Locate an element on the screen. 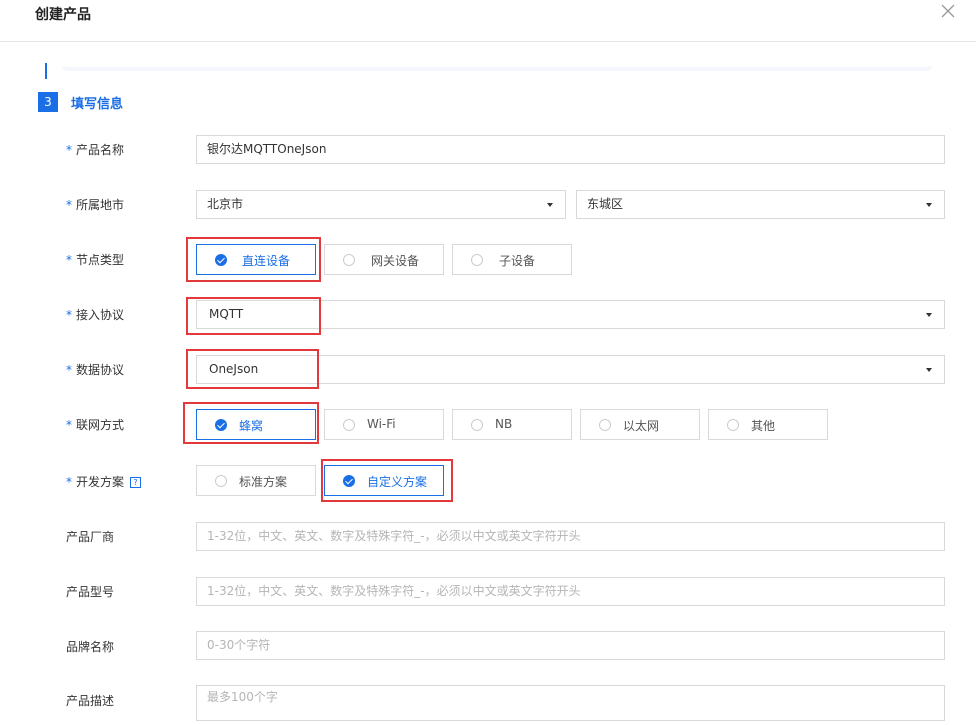 This screenshot has height=725, width=976. dialog-header: 创建产品 is located at coordinates (488, 21).